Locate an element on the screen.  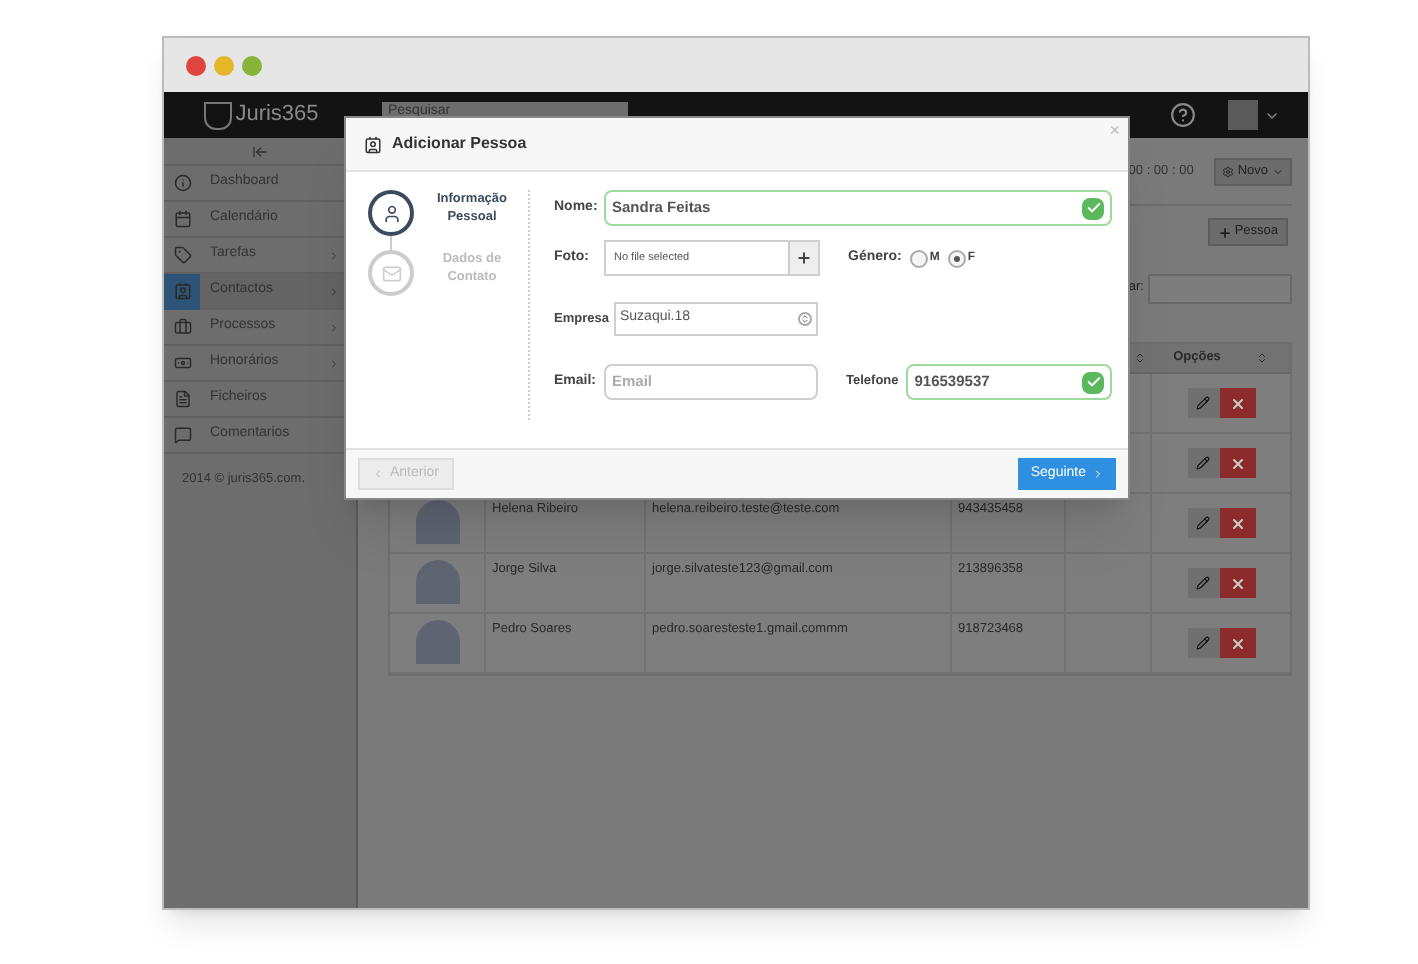
calendar-icon is located at coordinates (182, 219).